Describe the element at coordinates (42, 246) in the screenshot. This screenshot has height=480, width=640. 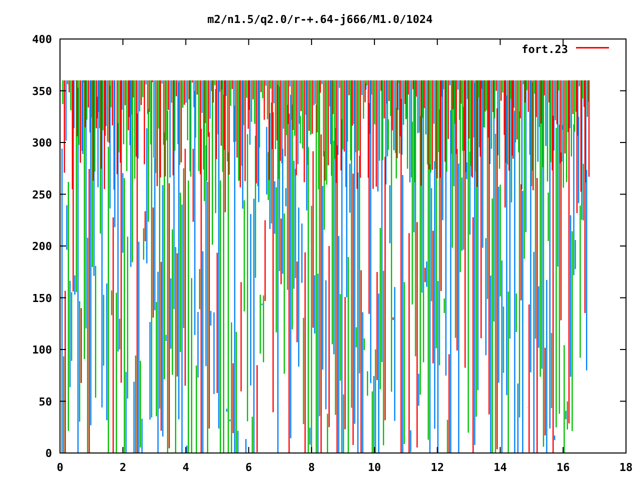
I see `y-tick-label: 200` at that location.